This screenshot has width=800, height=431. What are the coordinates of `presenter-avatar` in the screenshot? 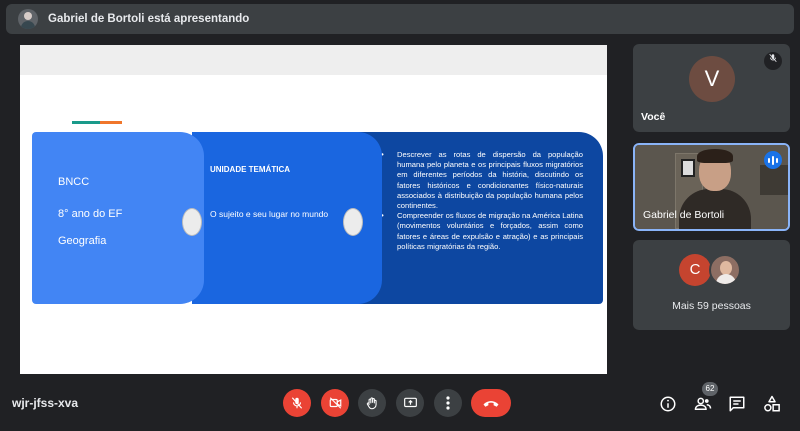 It's located at (28, 19).